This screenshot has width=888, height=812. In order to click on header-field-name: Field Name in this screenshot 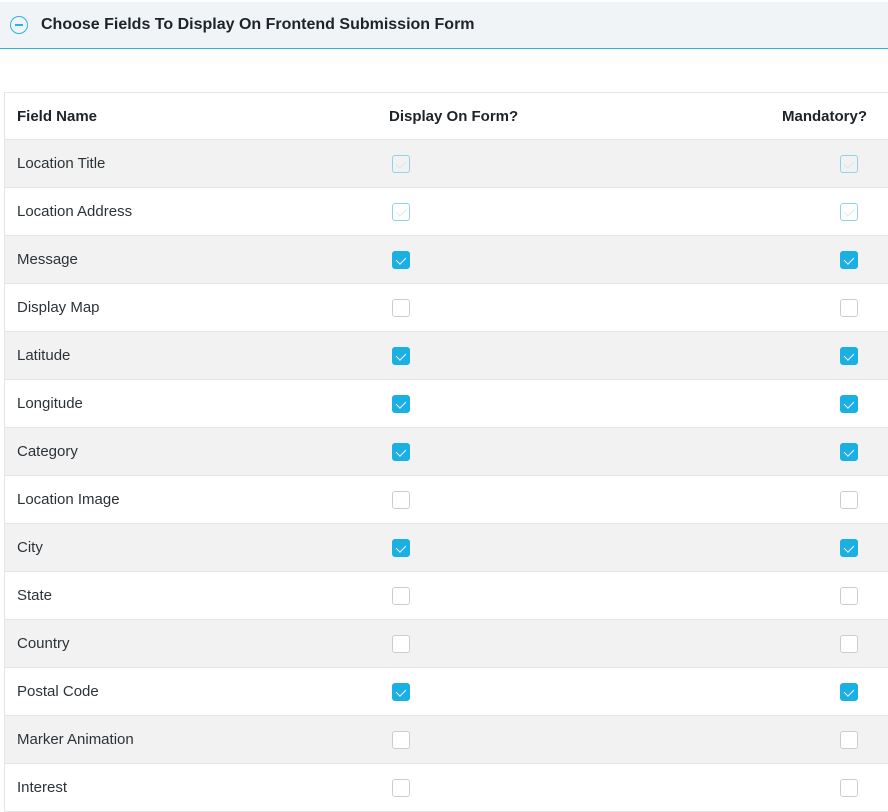, I will do `click(191, 116)`.